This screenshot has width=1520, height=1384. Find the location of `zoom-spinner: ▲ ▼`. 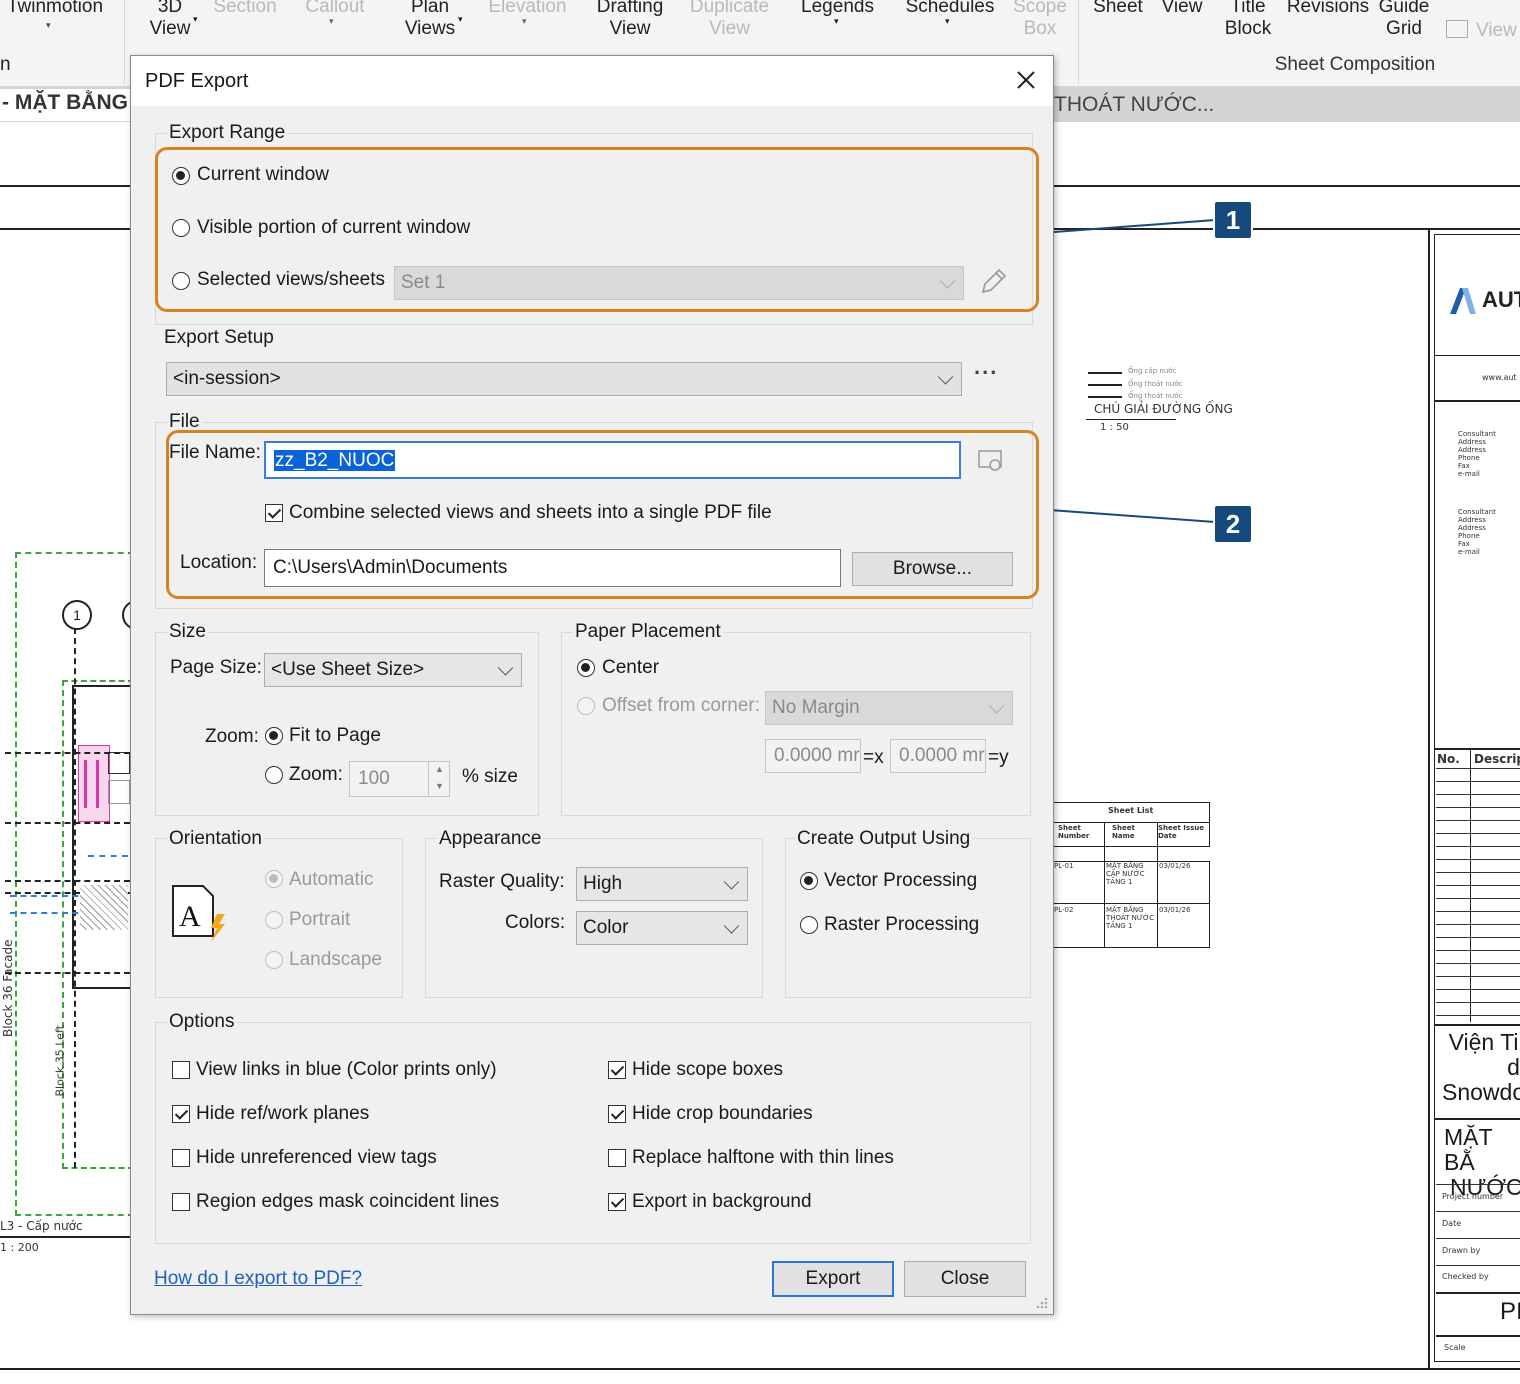

zoom-spinner: ▲ ▼ is located at coordinates (439, 779).